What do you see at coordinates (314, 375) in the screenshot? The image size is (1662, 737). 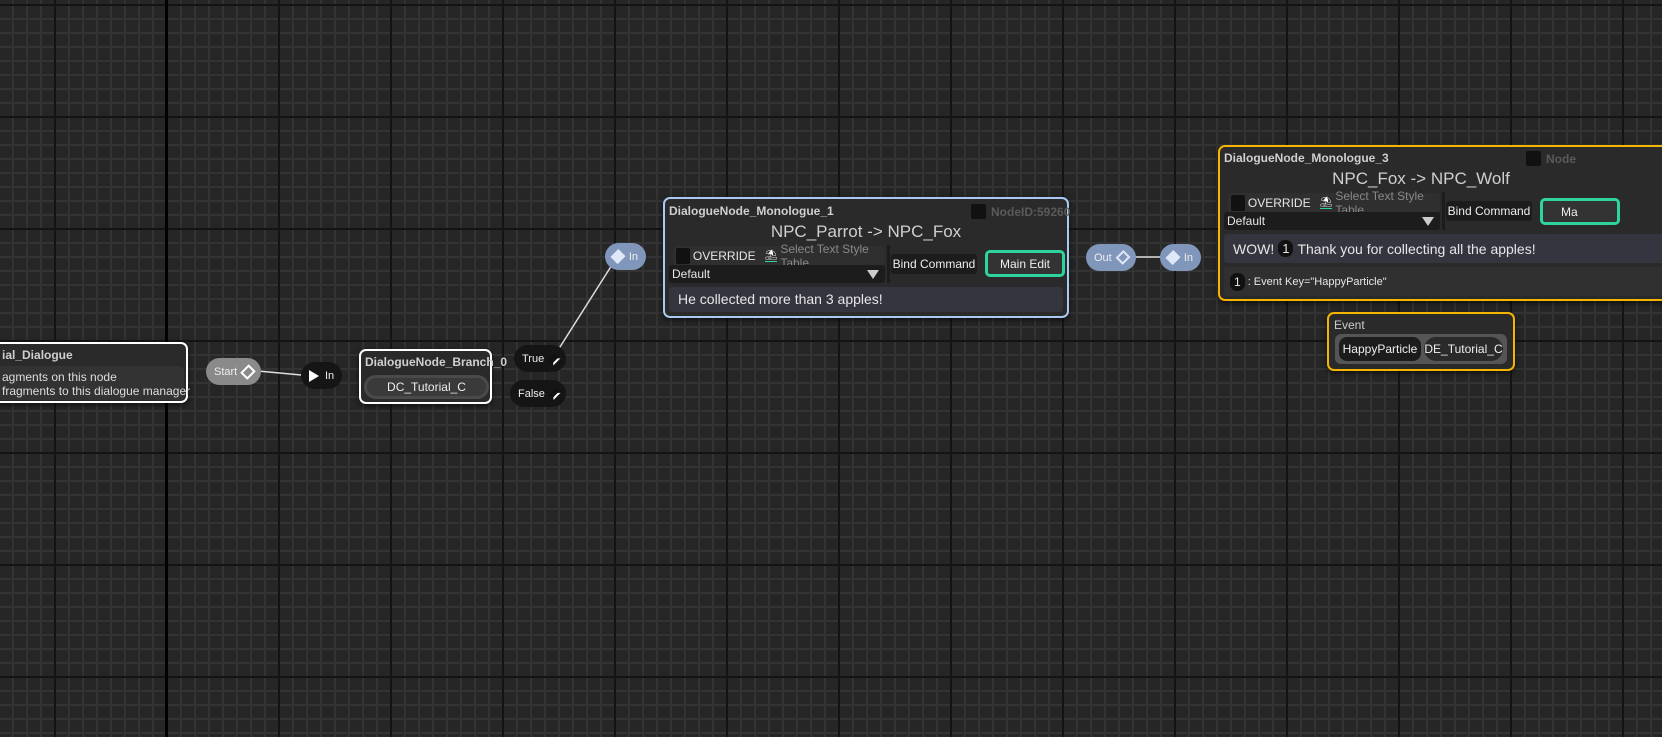 I see `exec-arrow-icon` at bounding box center [314, 375].